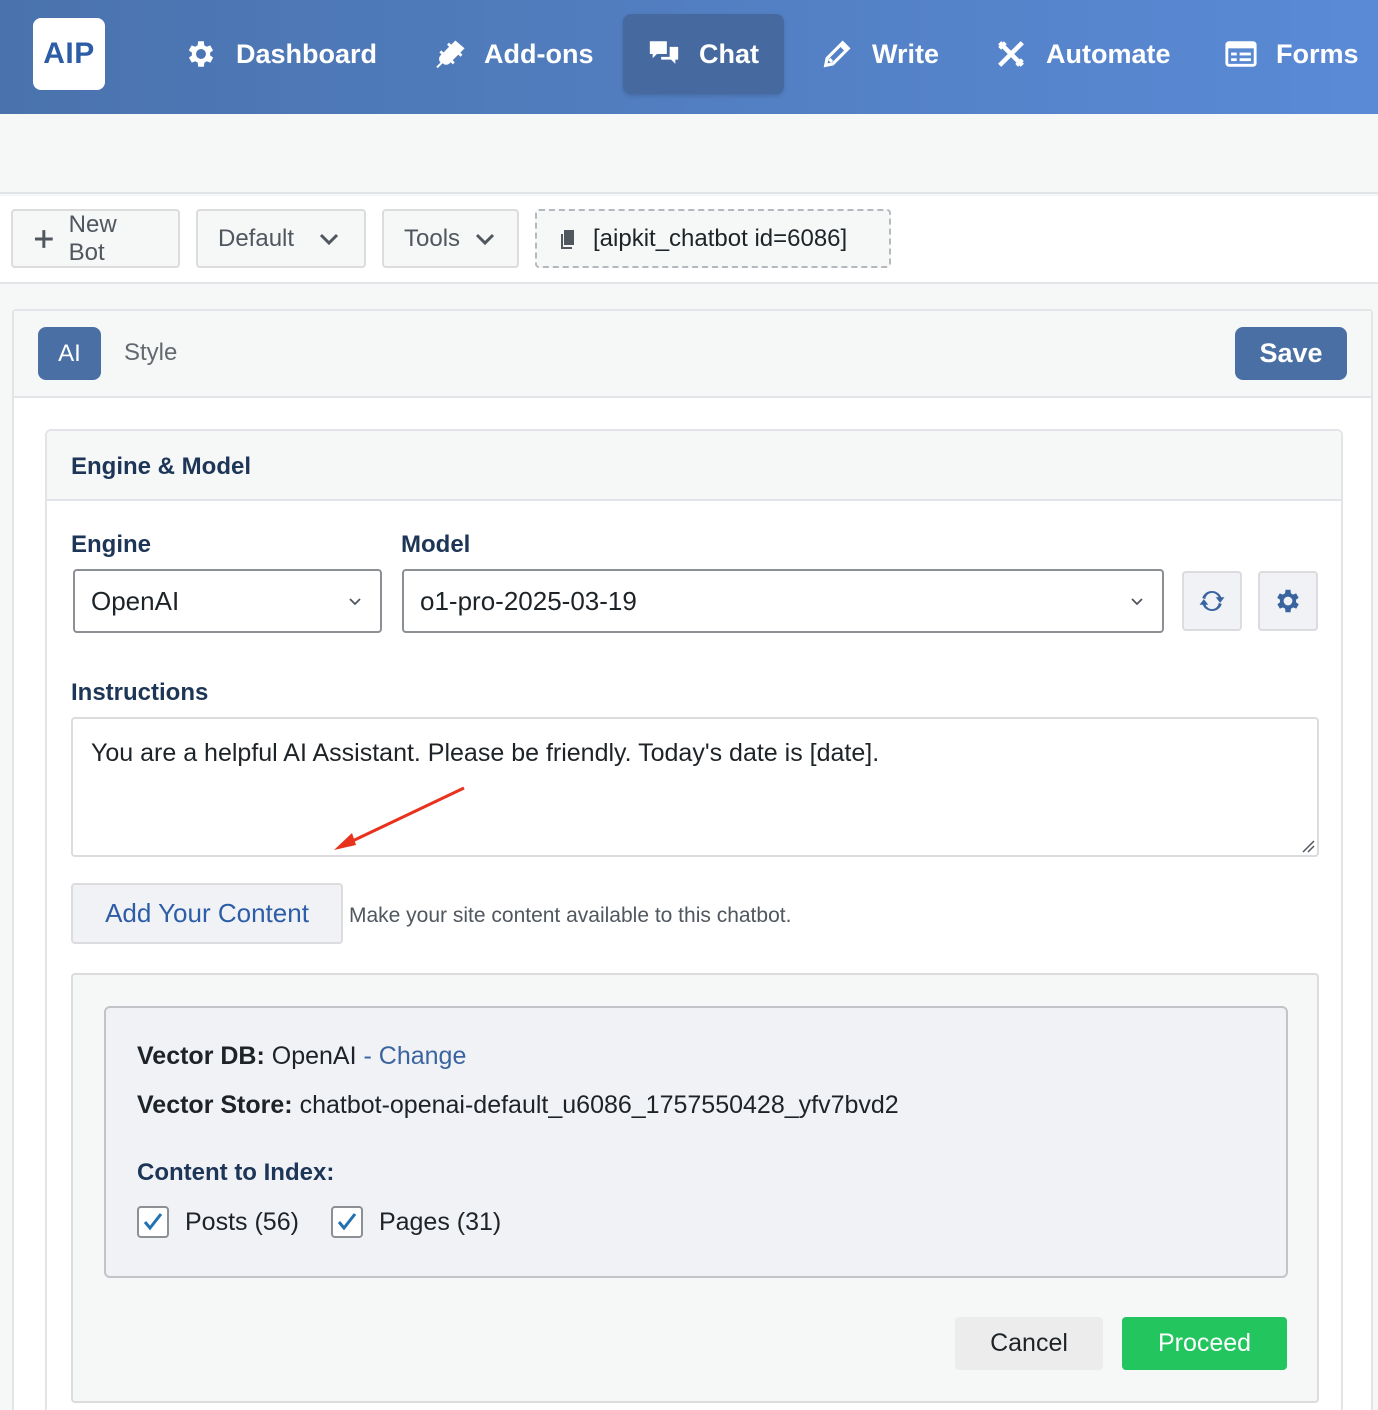 This screenshot has height=1410, width=1378. What do you see at coordinates (236, 1172) in the screenshot?
I see `content-to-index-label: Content to Index:` at bounding box center [236, 1172].